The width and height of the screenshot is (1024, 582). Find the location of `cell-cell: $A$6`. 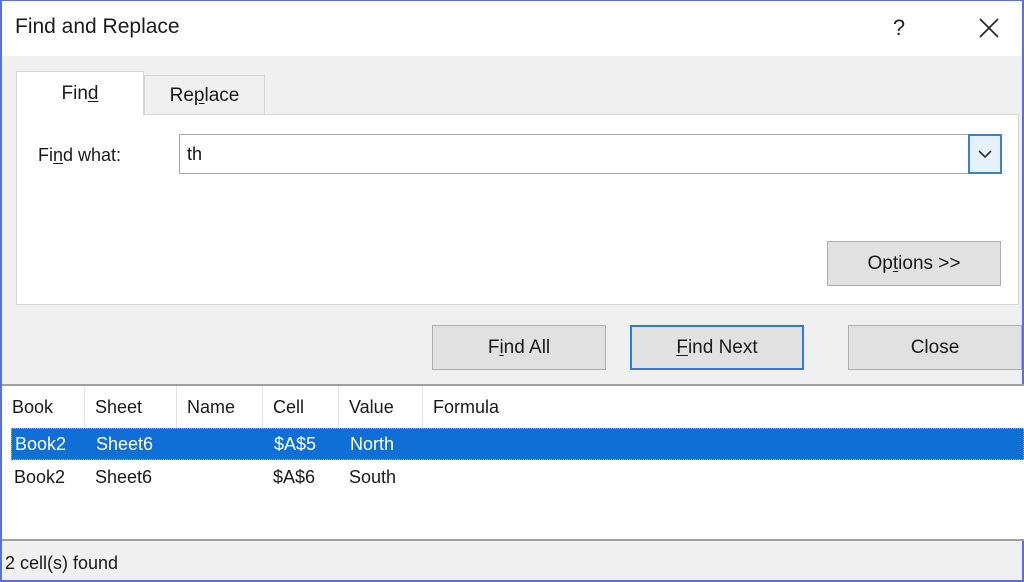

cell-cell: $A$6 is located at coordinates (294, 476).